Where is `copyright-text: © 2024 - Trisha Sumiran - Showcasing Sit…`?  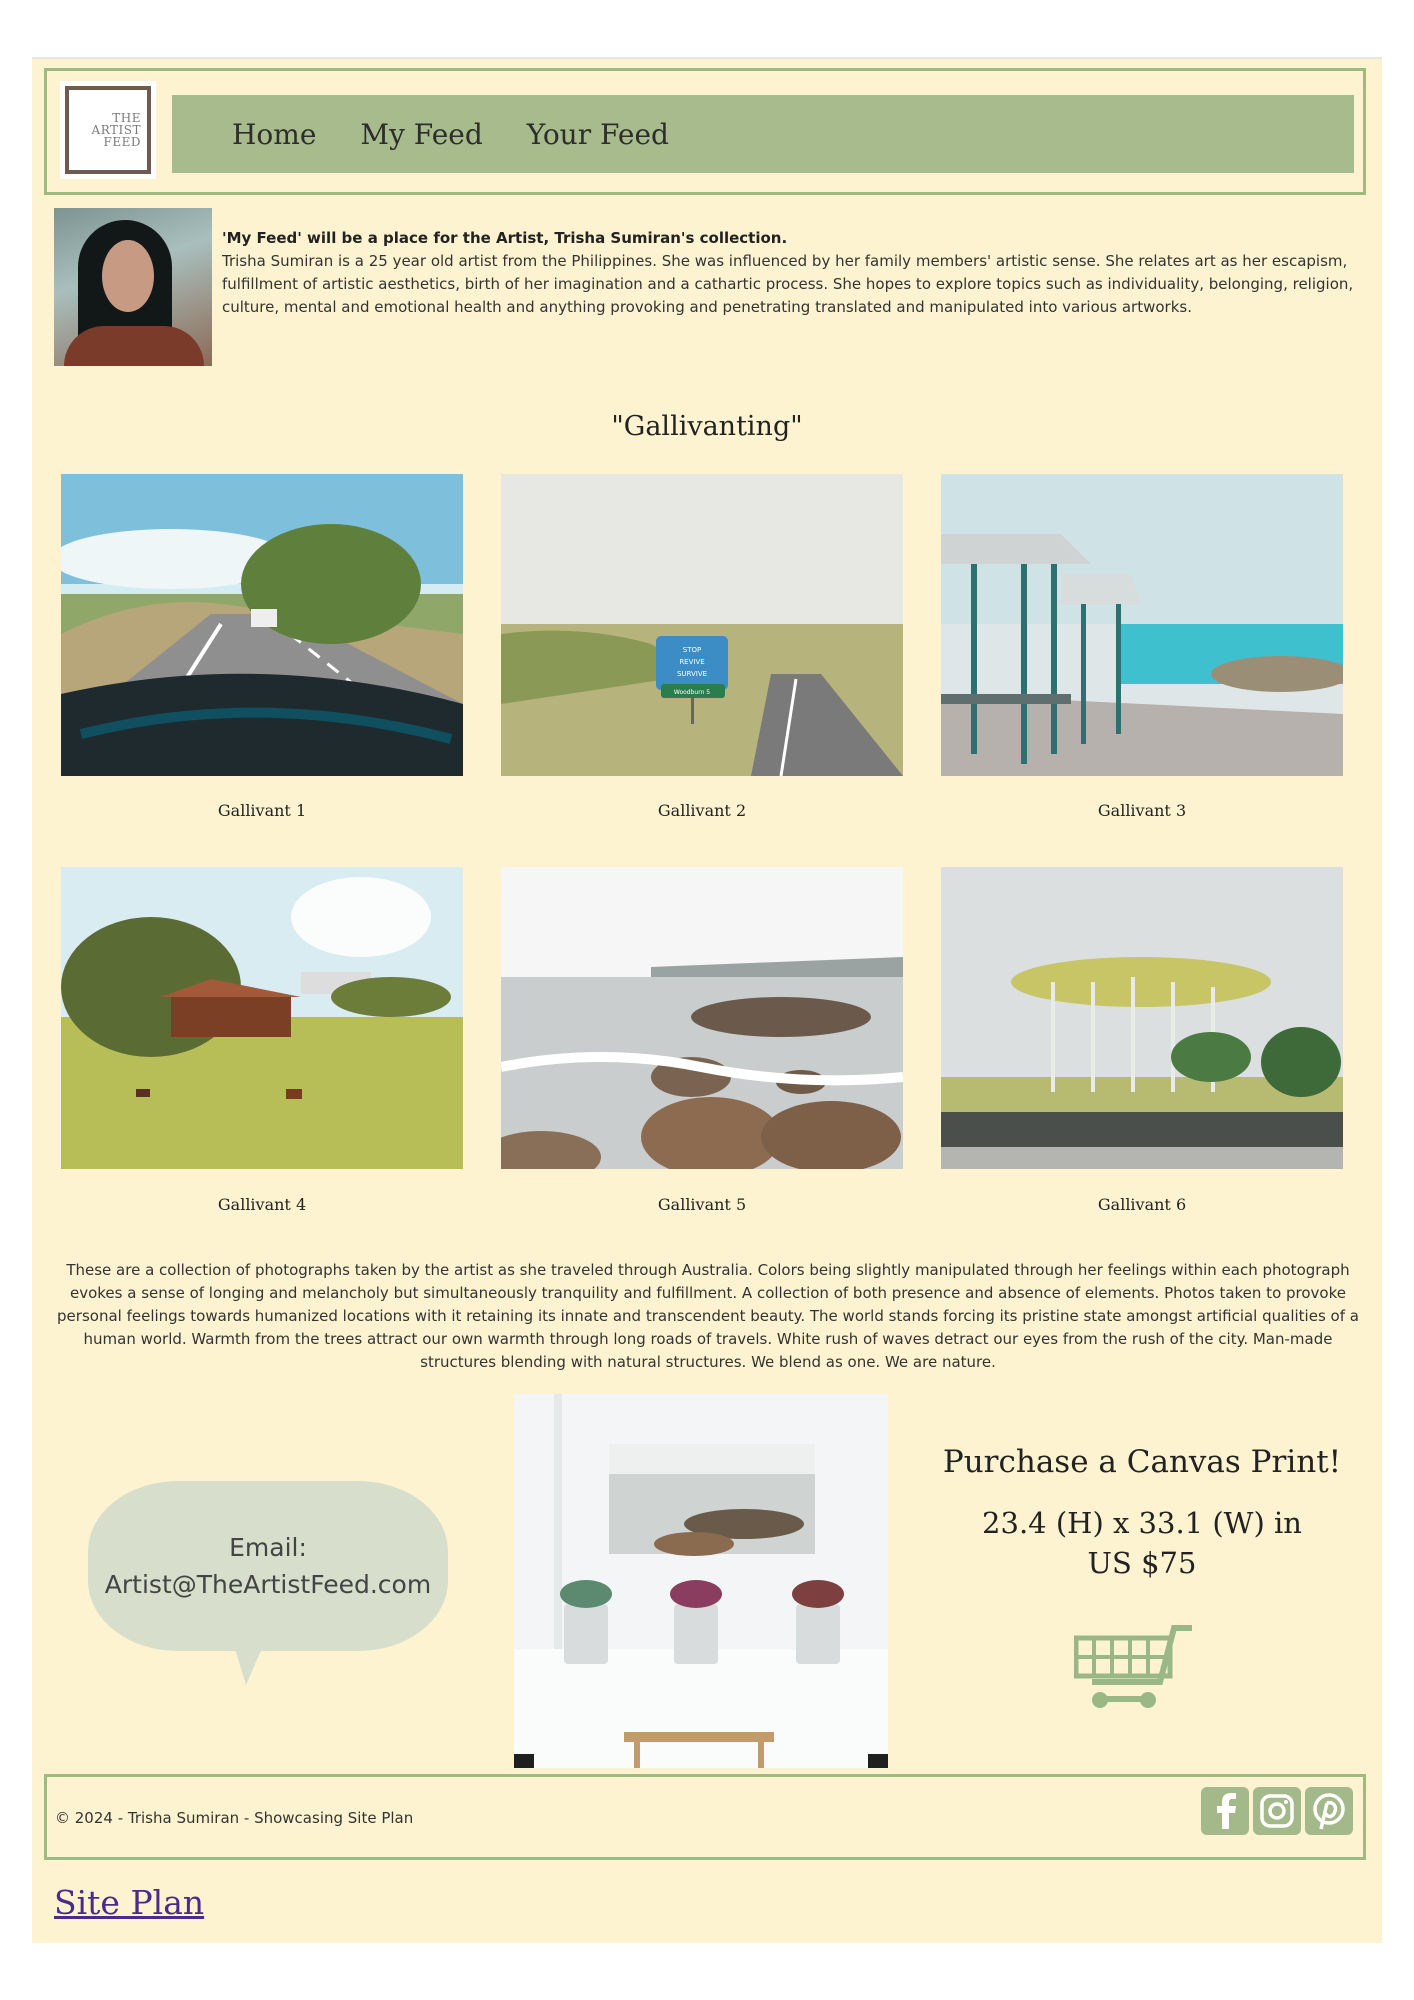 copyright-text: © 2024 - Trisha Sumiran - Showcasing Sit… is located at coordinates (234, 1818).